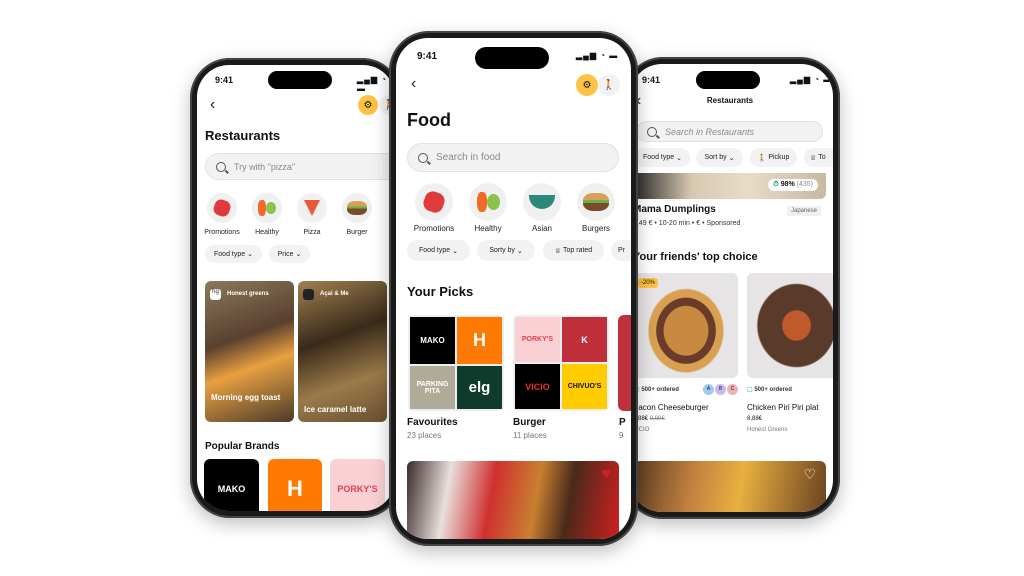 The image size is (1024, 576). Describe the element at coordinates (671, 407) in the screenshot. I see `item-name: Bacon Cheeseburger` at that location.